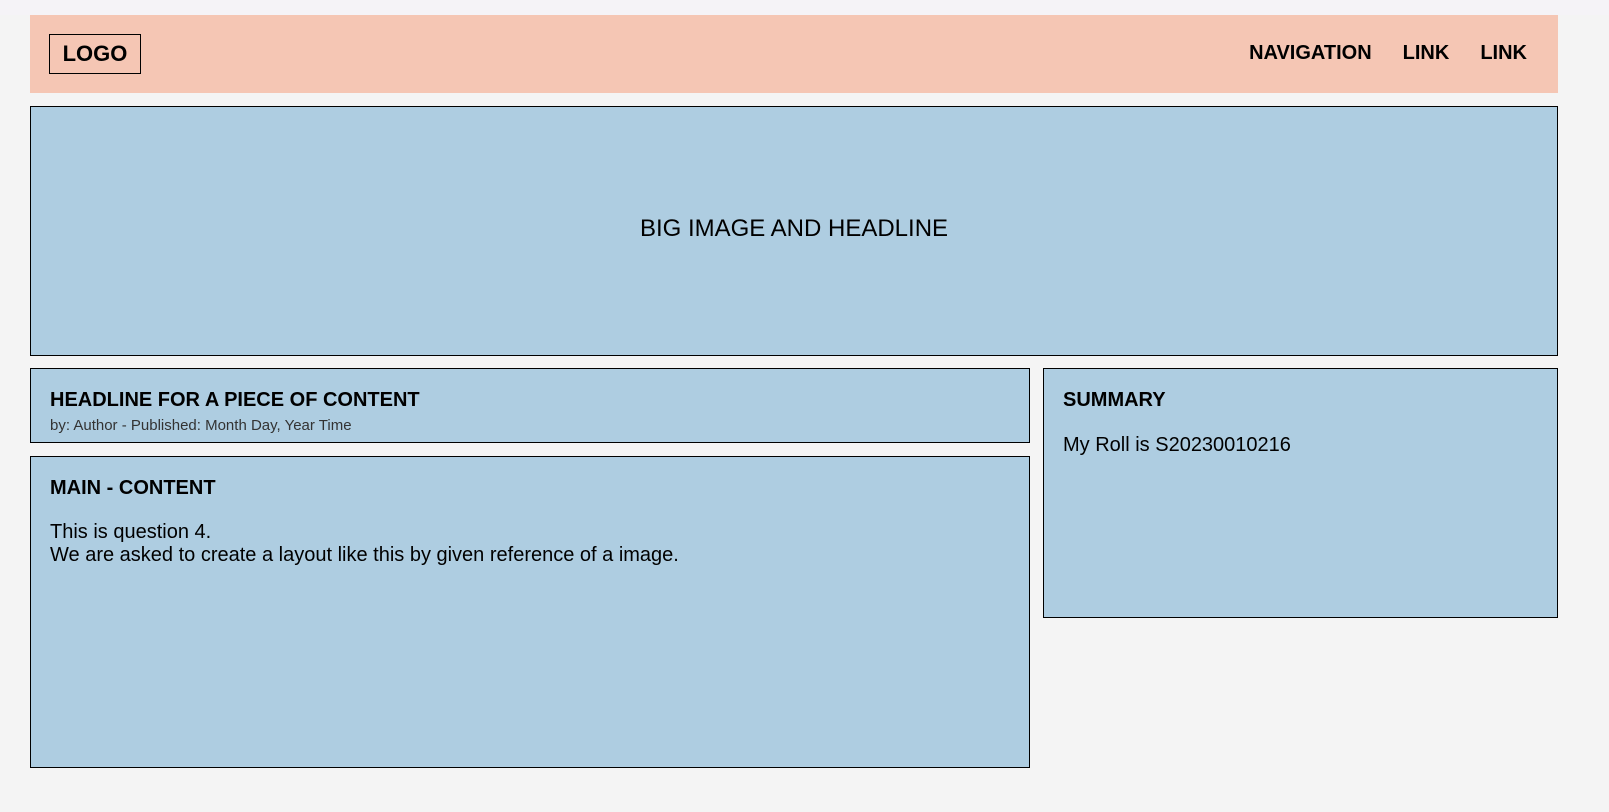  What do you see at coordinates (794, 54) in the screenshot?
I see `site-header: LOGO NAVIGATION LINK LINK` at bounding box center [794, 54].